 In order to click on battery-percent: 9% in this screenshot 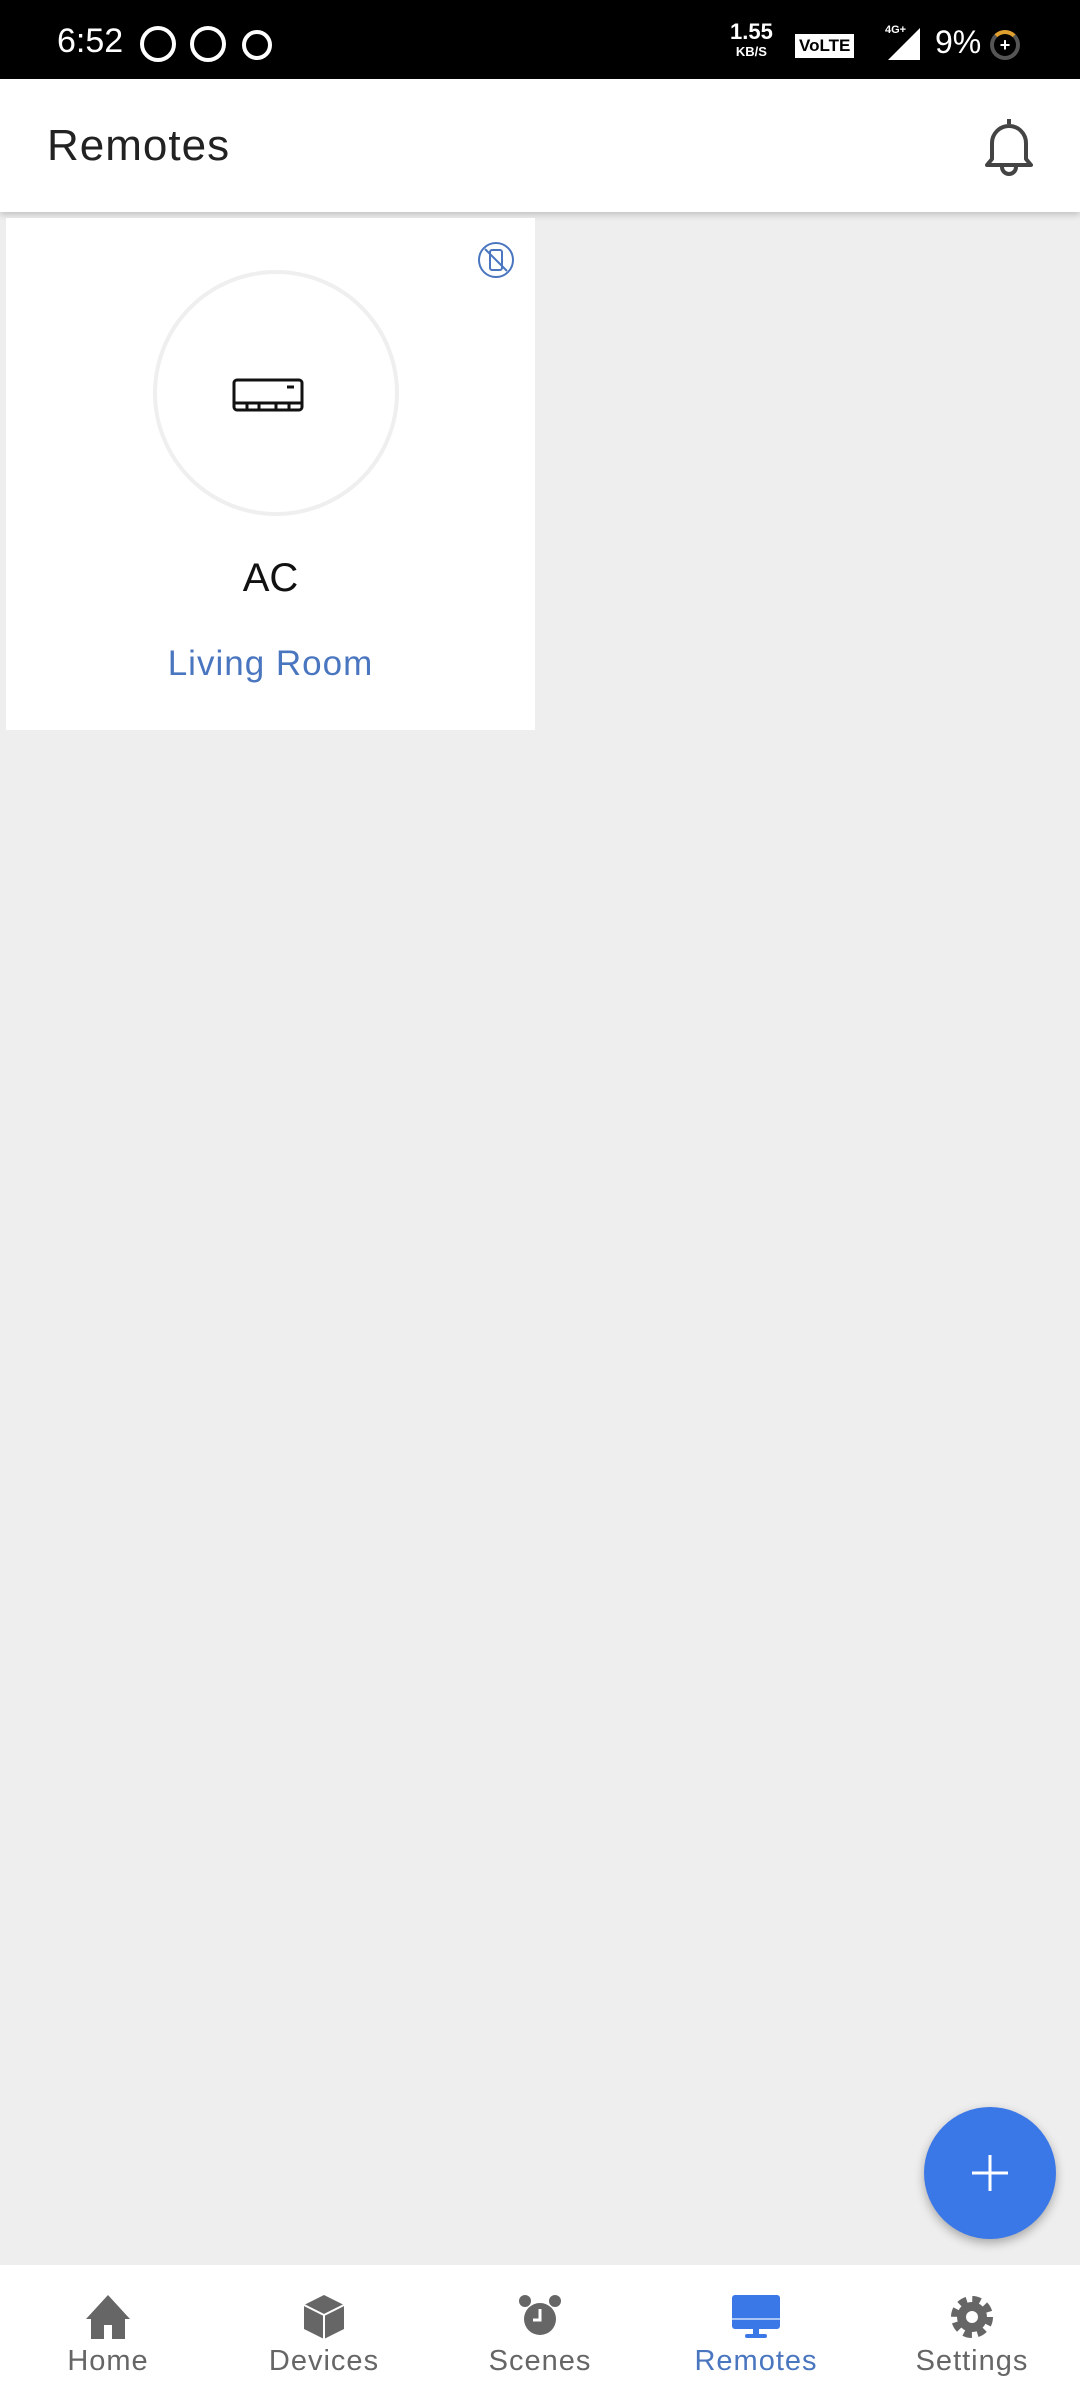, I will do `click(958, 42)`.